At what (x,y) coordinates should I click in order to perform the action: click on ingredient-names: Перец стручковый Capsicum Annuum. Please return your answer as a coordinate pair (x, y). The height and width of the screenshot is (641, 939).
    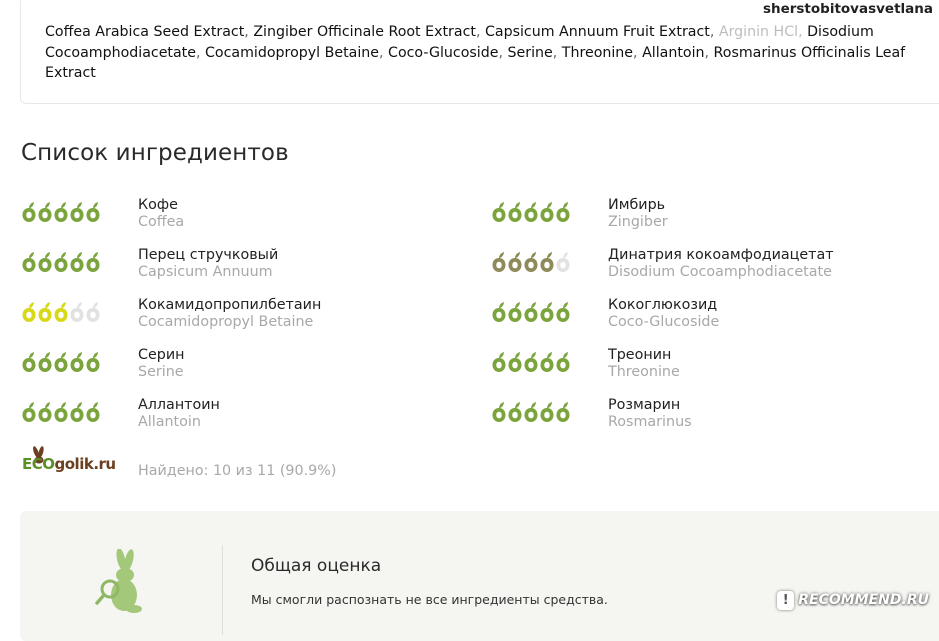
    Looking at the image, I should click on (208, 264).